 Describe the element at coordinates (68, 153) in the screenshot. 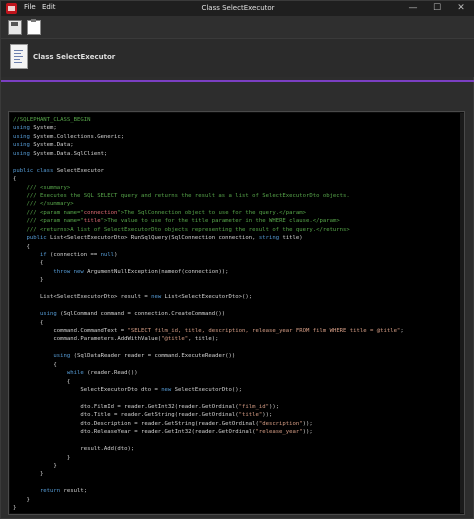

I see `code-token: System.Data.SqlClient;` at that location.